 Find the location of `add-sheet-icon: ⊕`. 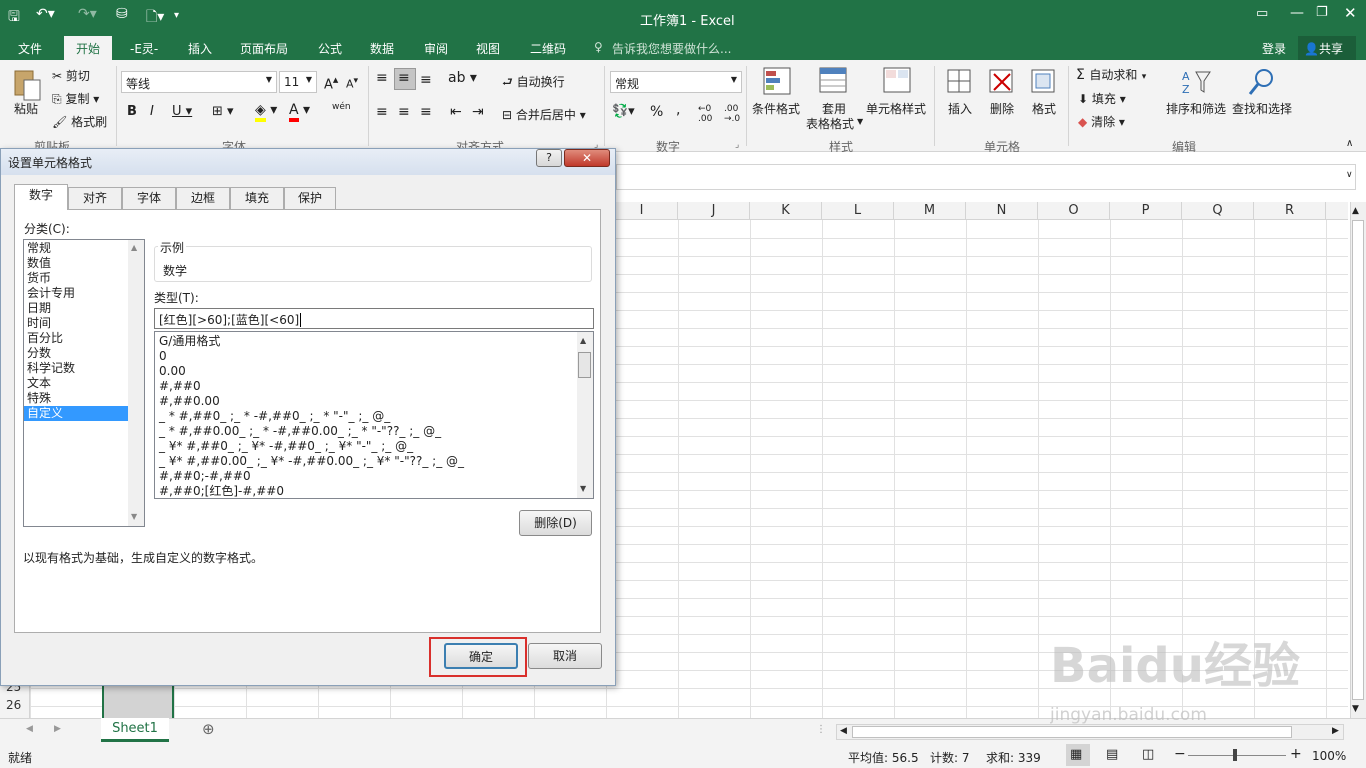

add-sheet-icon: ⊕ is located at coordinates (208, 729).